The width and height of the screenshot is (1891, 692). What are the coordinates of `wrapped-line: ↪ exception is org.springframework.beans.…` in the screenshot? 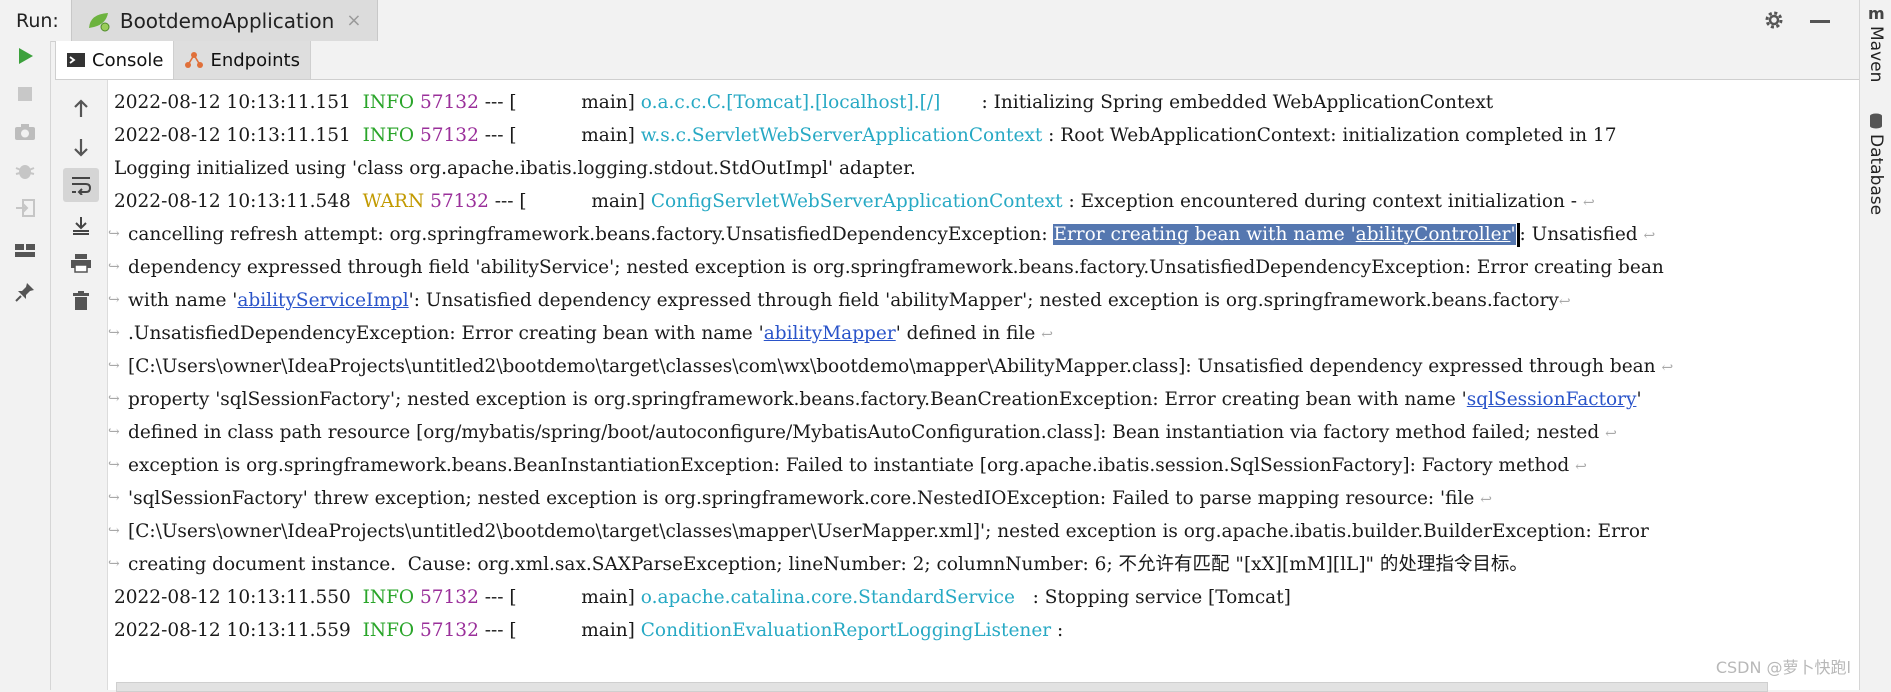 It's located at (847, 465).